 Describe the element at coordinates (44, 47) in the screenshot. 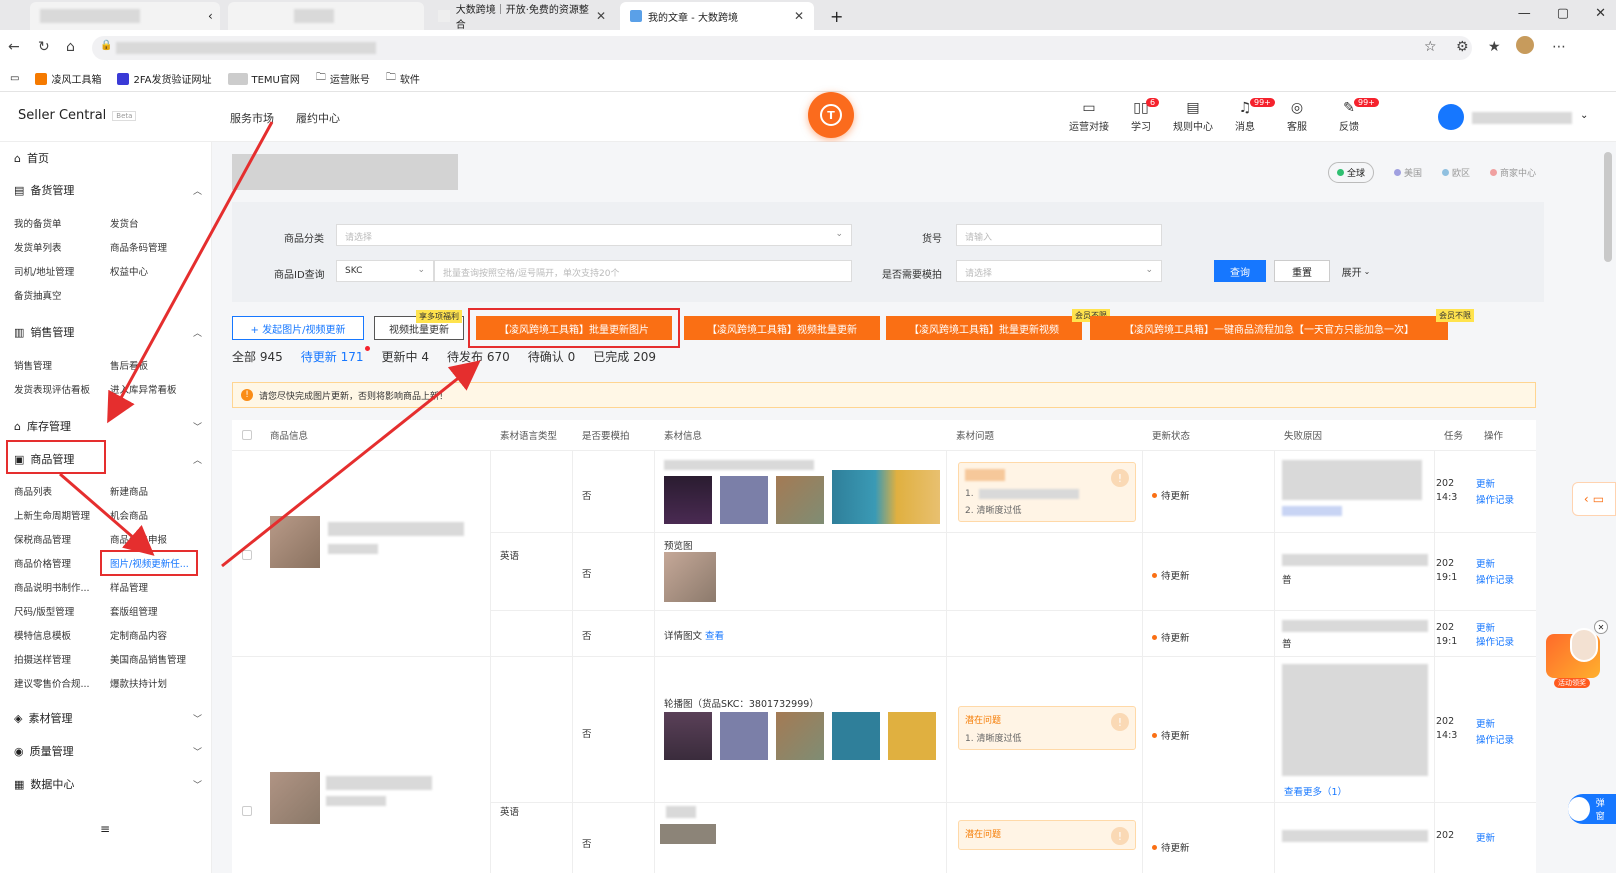

I see `reload-icon: ↻` at that location.